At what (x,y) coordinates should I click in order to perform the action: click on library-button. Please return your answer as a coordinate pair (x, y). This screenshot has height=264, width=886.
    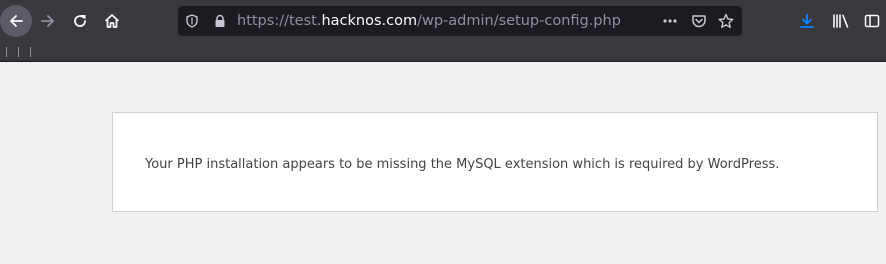
    Looking at the image, I should click on (841, 21).